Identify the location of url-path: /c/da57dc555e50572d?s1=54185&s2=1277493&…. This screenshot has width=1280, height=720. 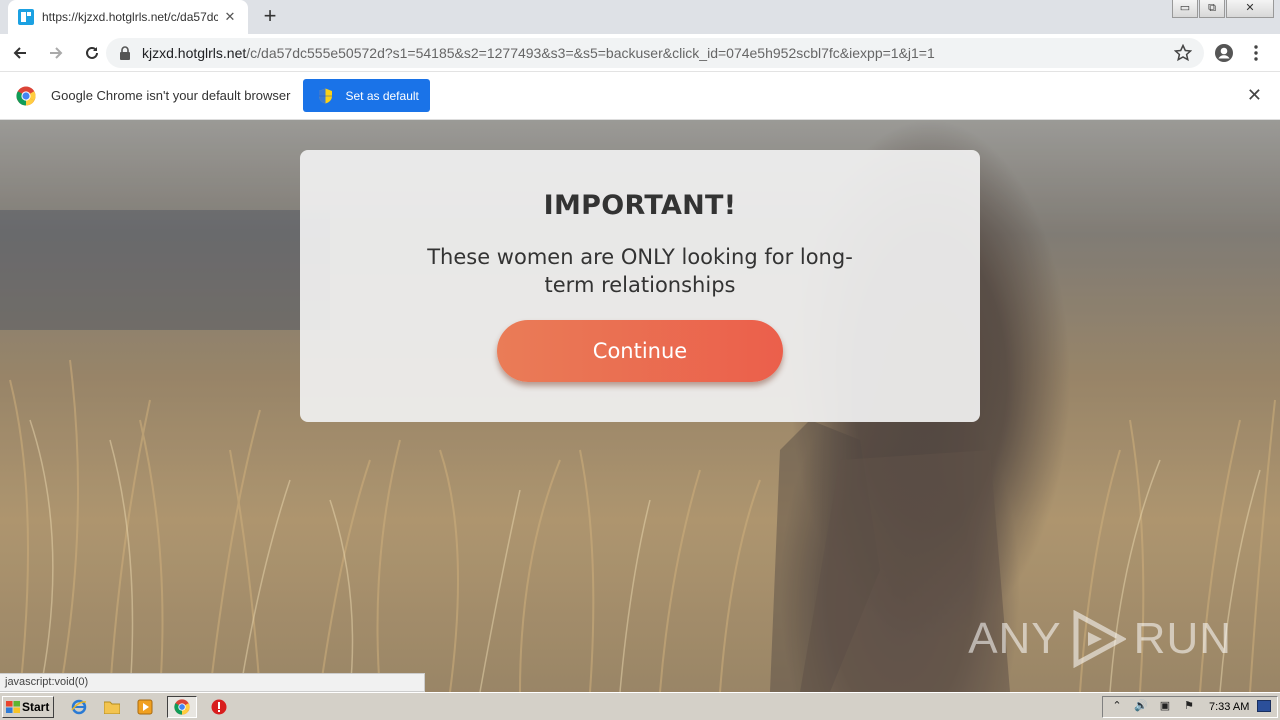
(590, 53).